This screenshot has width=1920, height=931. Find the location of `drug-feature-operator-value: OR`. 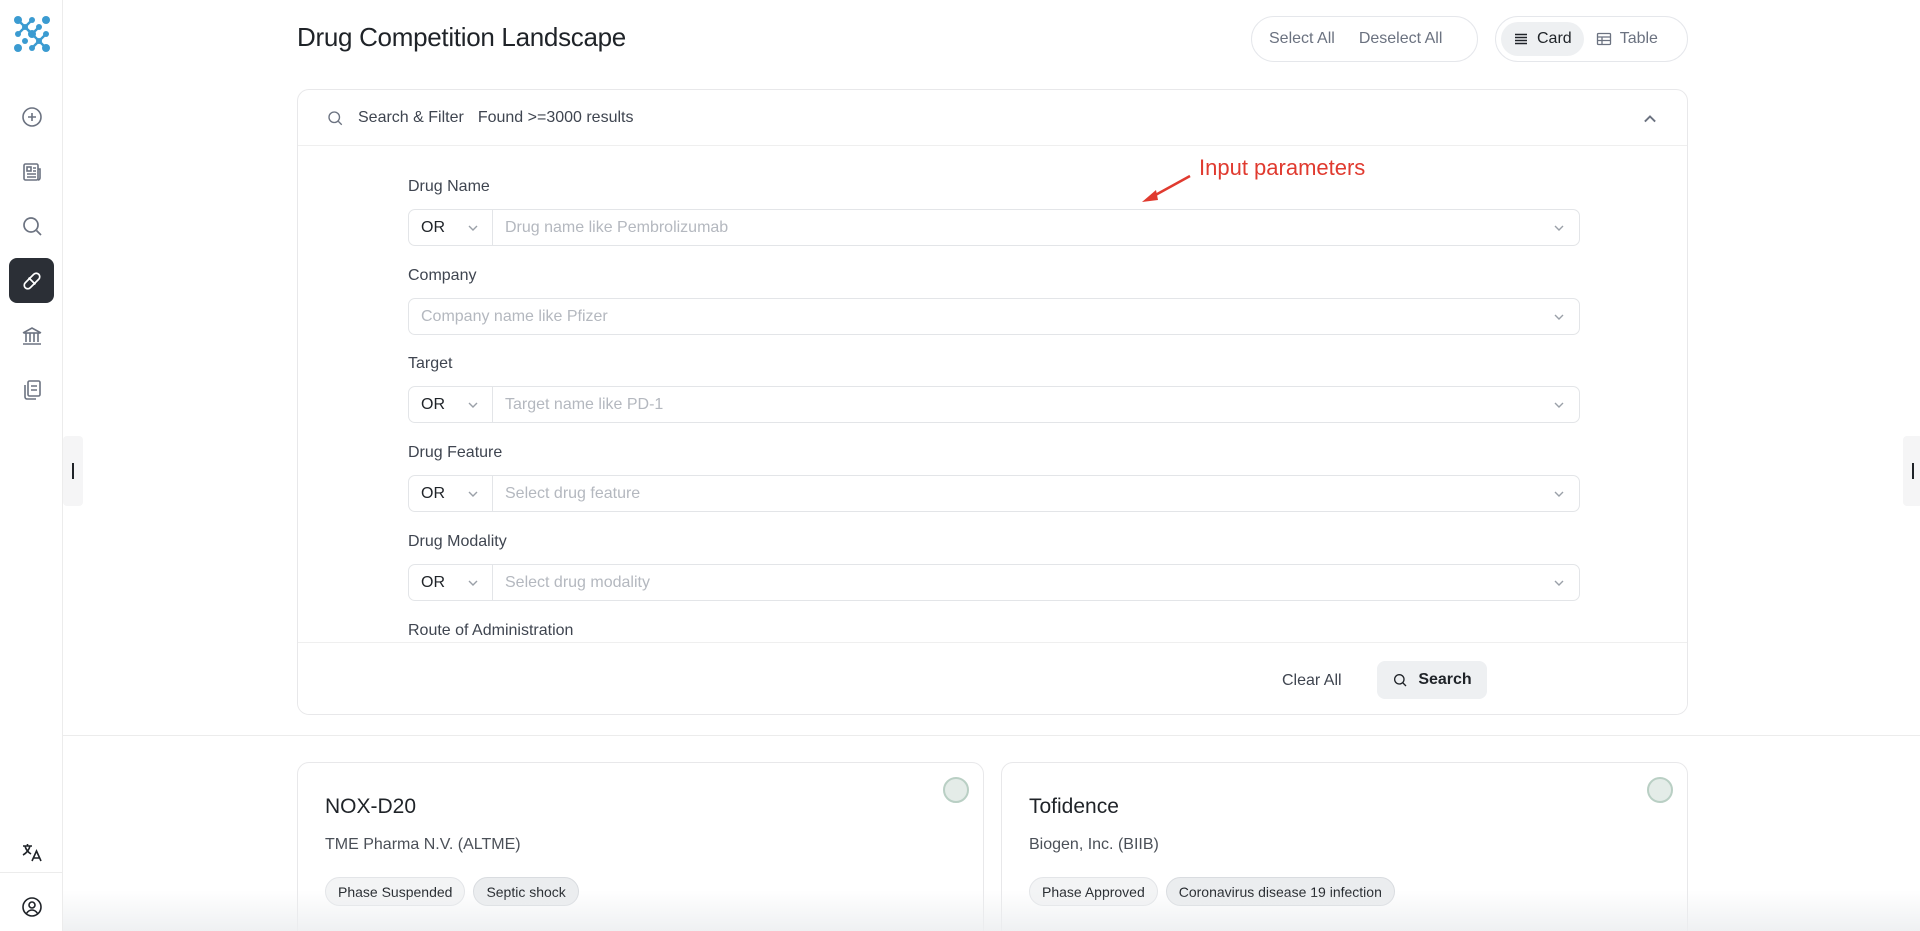

drug-feature-operator-value: OR is located at coordinates (433, 493).